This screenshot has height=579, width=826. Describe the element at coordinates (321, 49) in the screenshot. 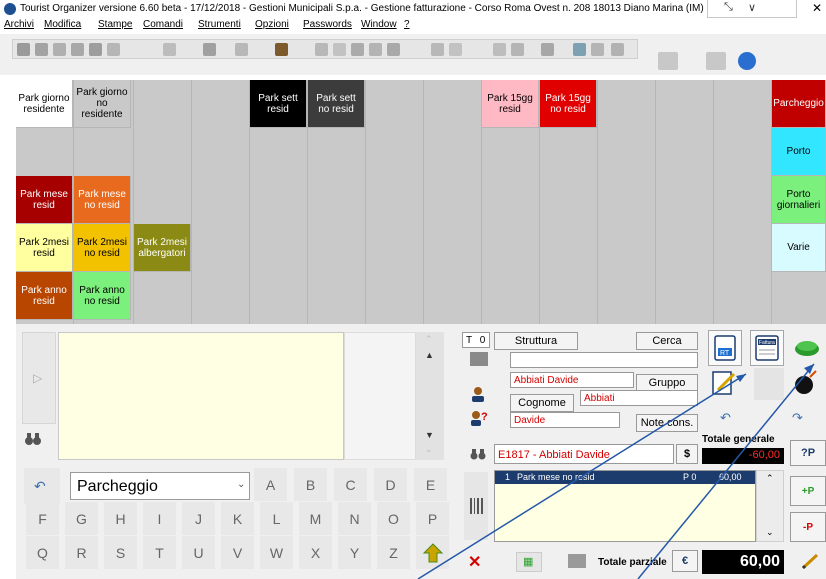

I see `document-icon` at that location.